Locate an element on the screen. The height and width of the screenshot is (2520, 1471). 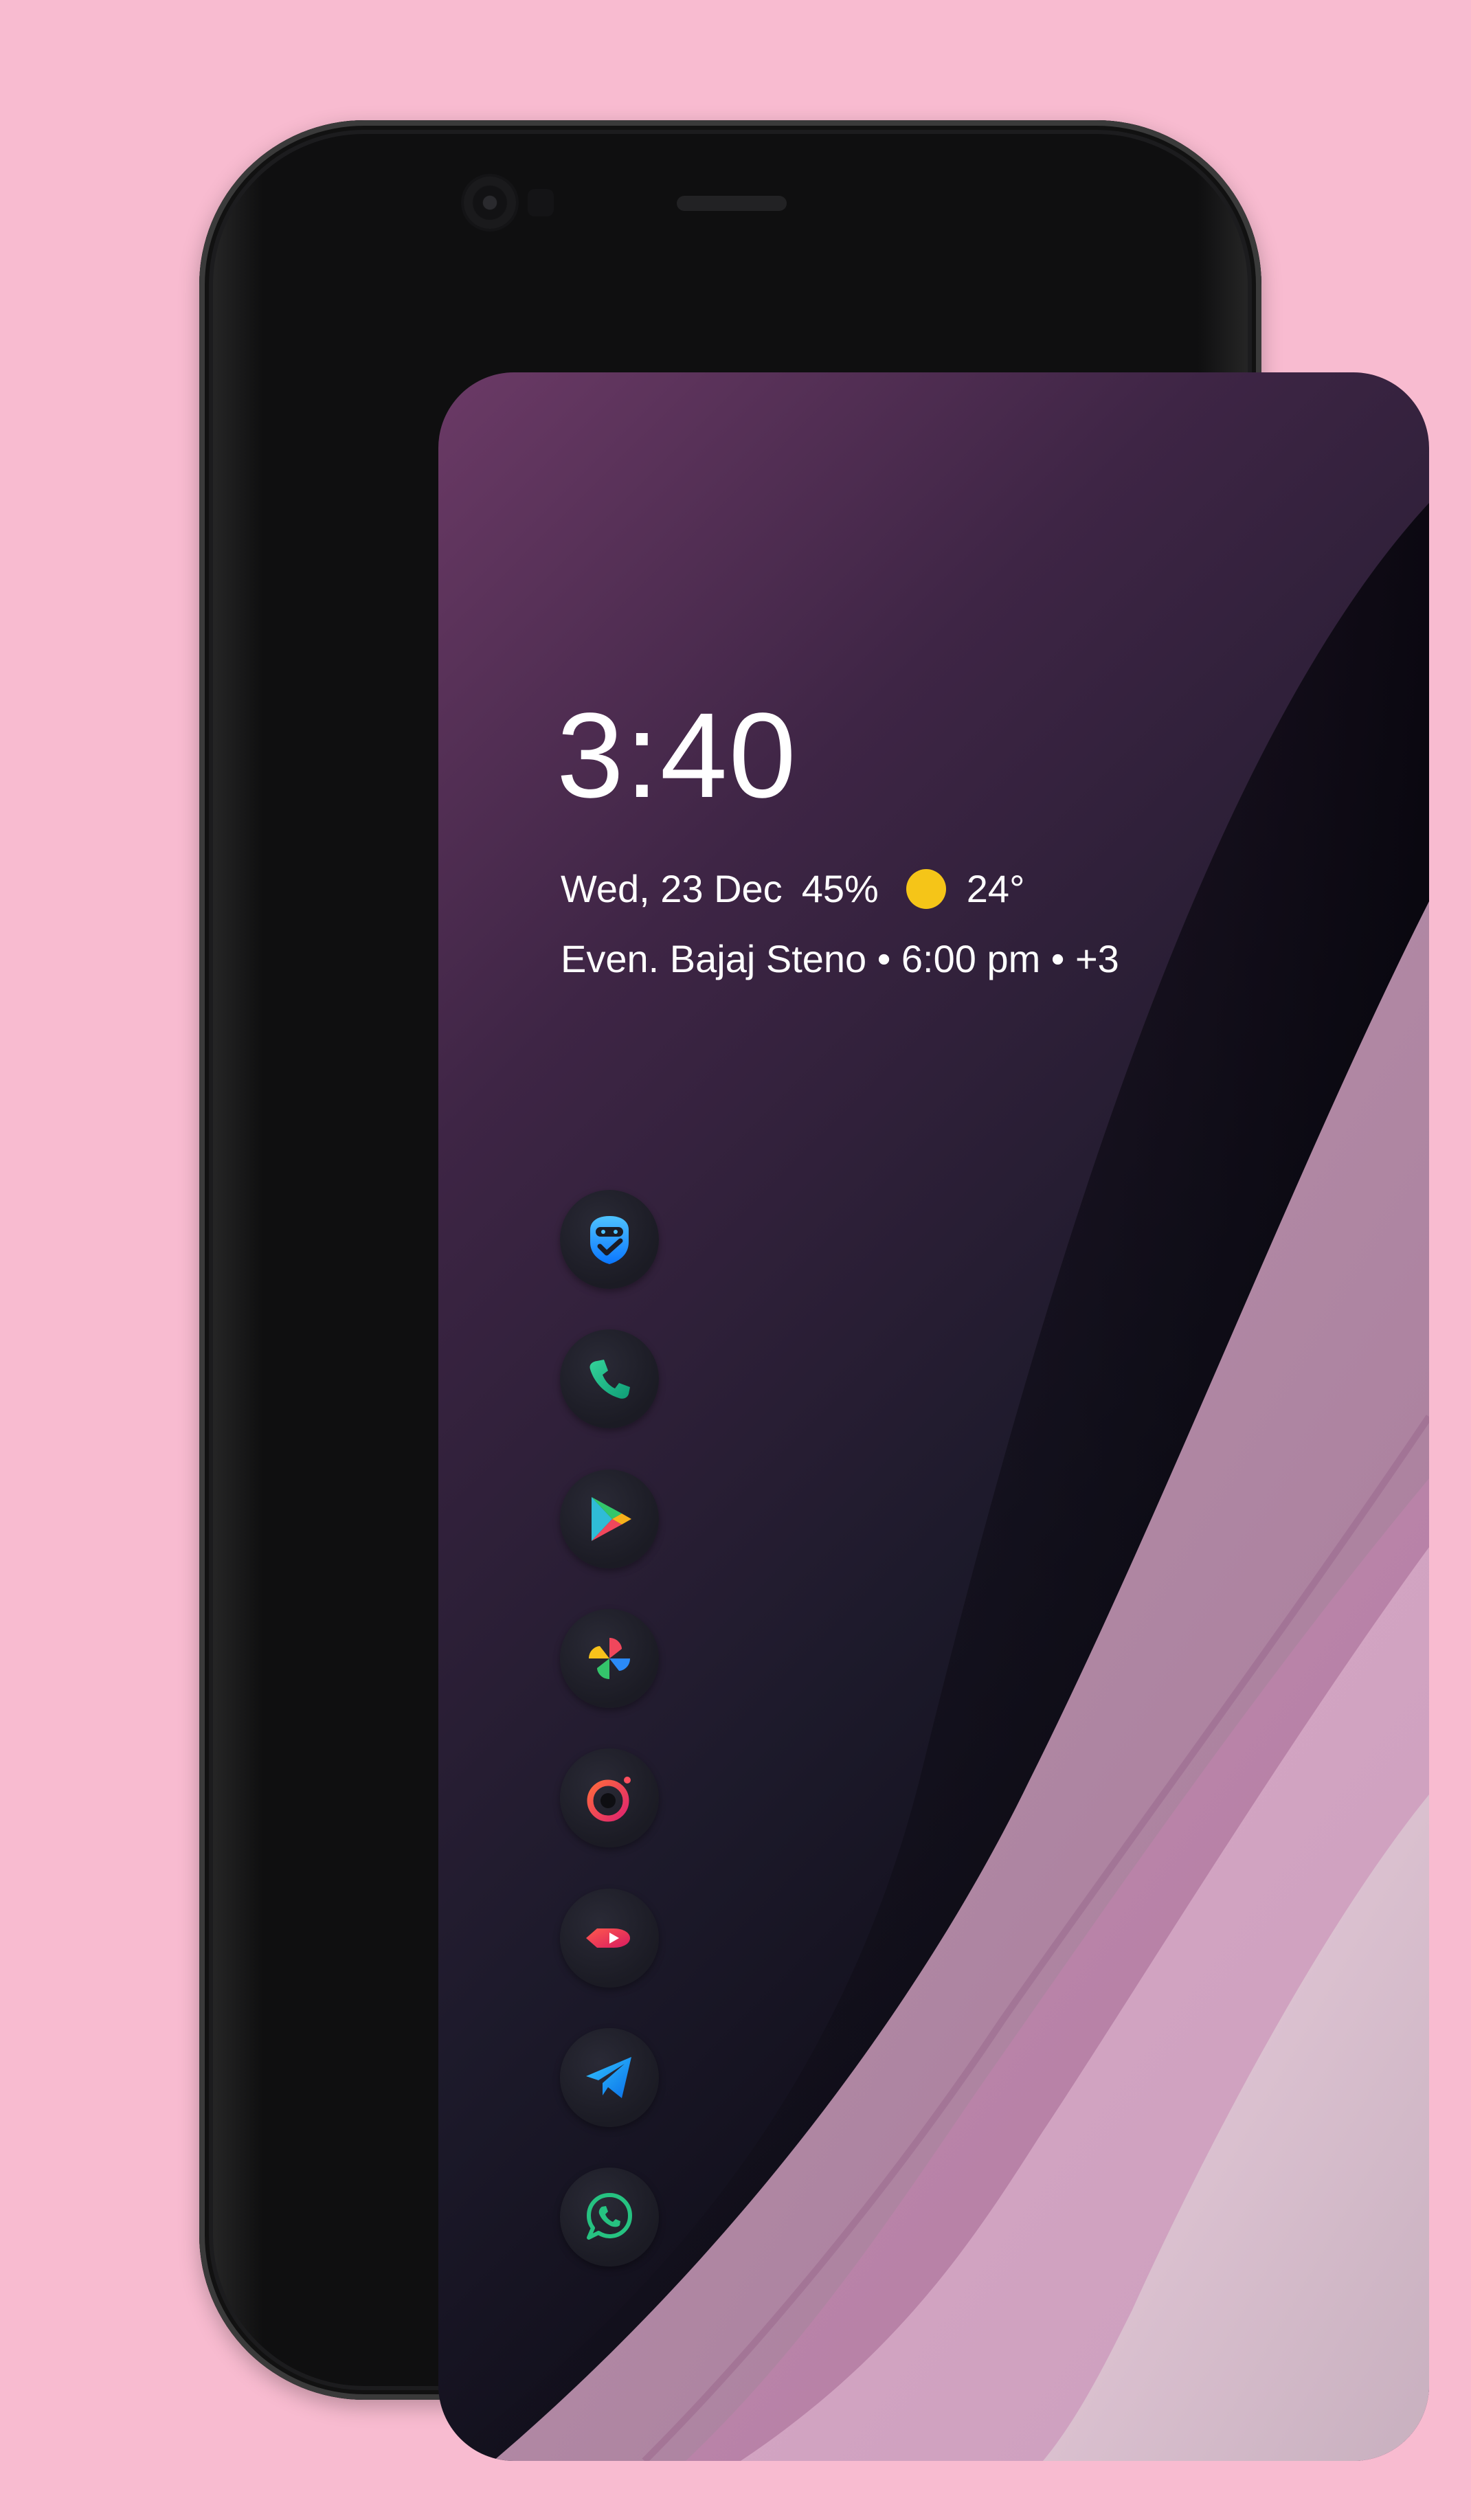
pinwheel-icon is located at coordinates (609, 1658).